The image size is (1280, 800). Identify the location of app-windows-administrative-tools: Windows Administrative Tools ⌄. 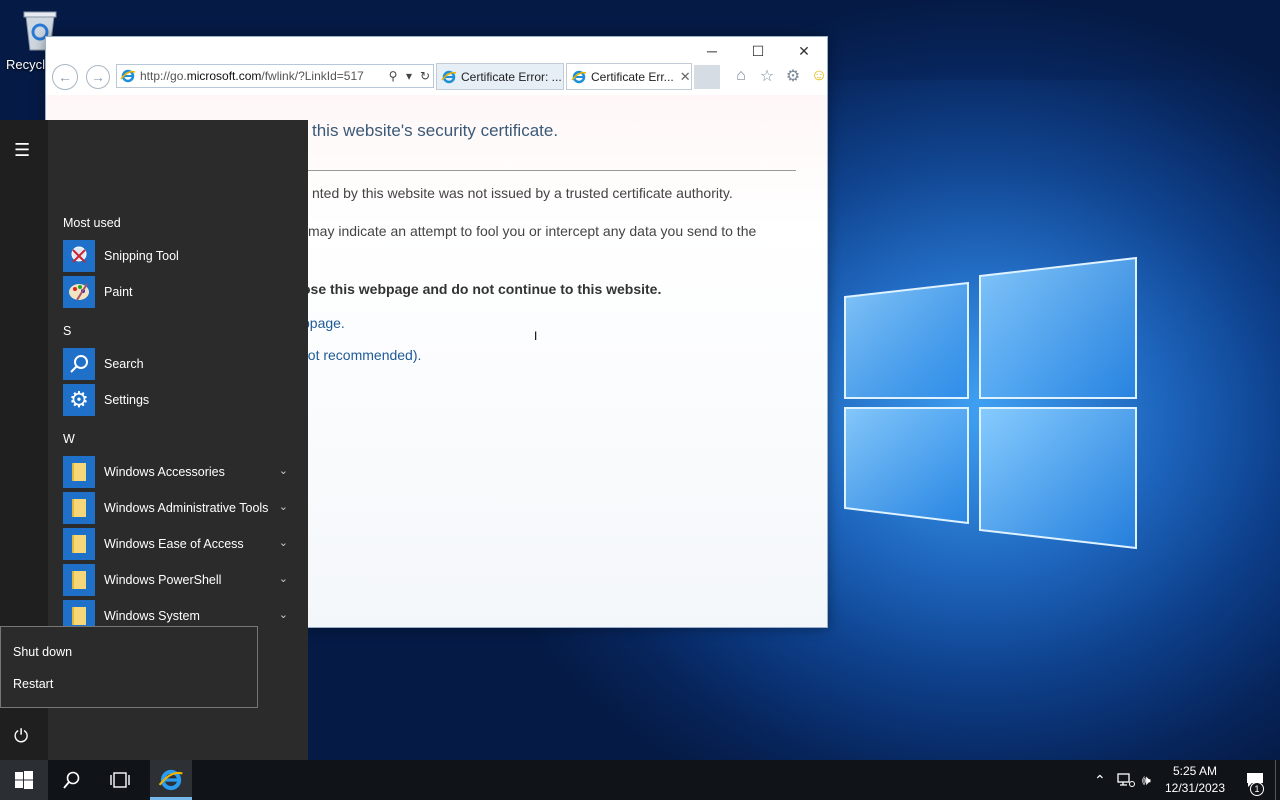
(180, 508).